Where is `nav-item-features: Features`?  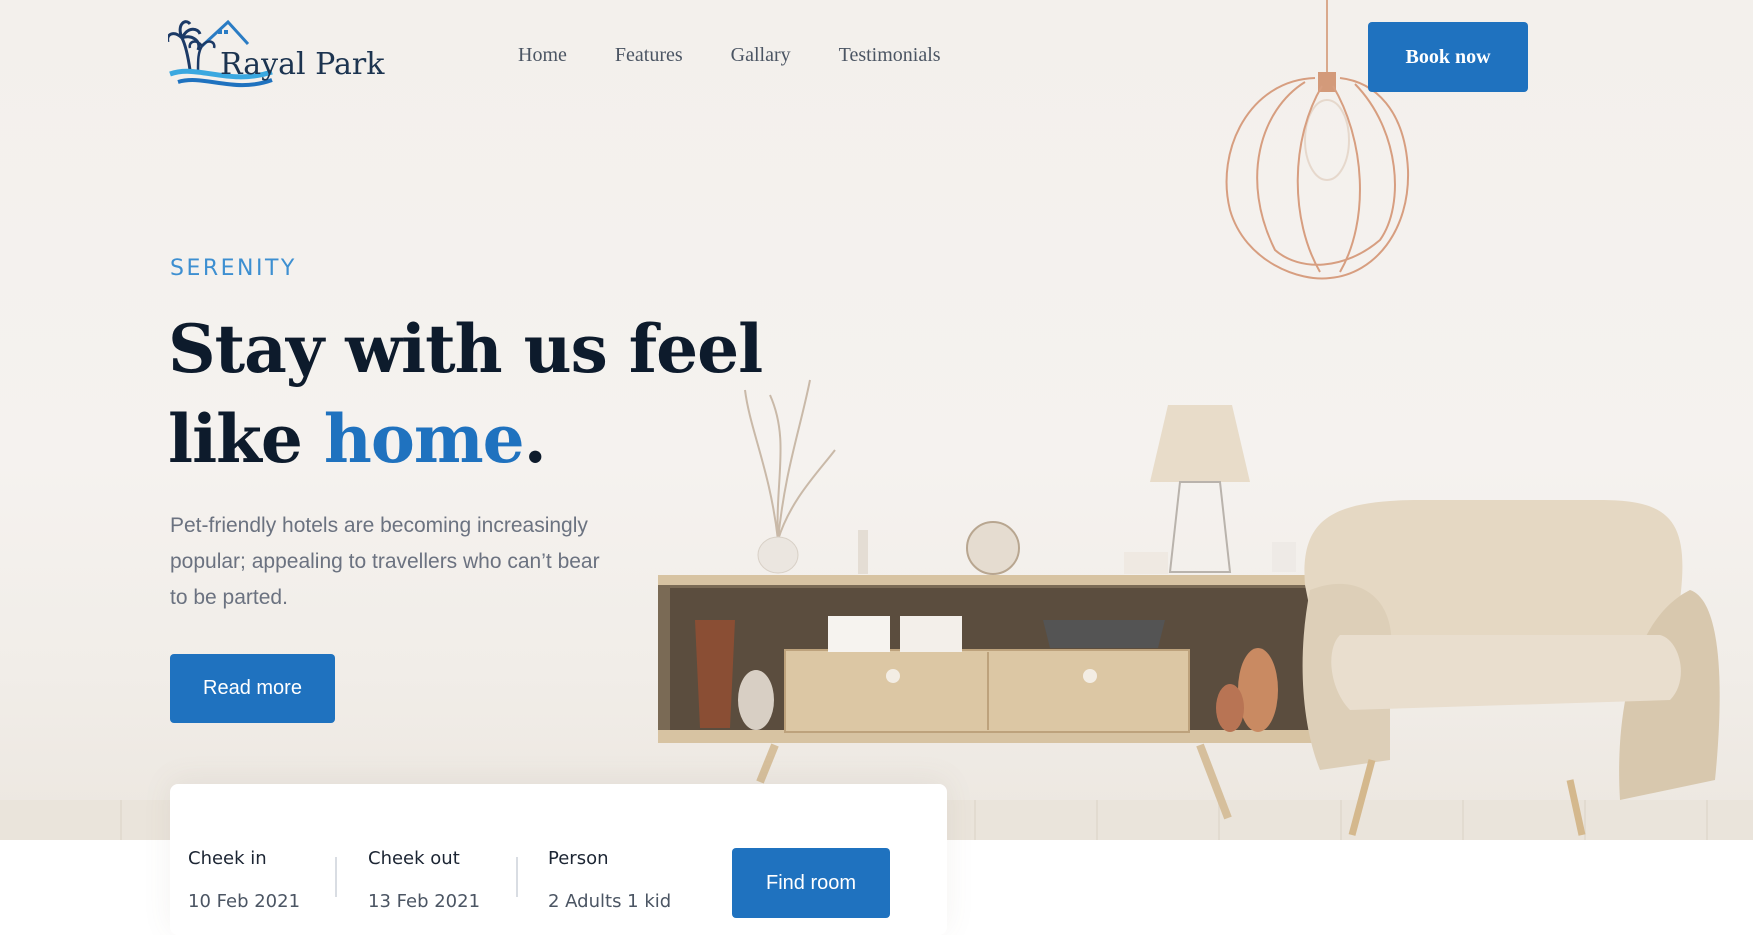 nav-item-features: Features is located at coordinates (649, 55).